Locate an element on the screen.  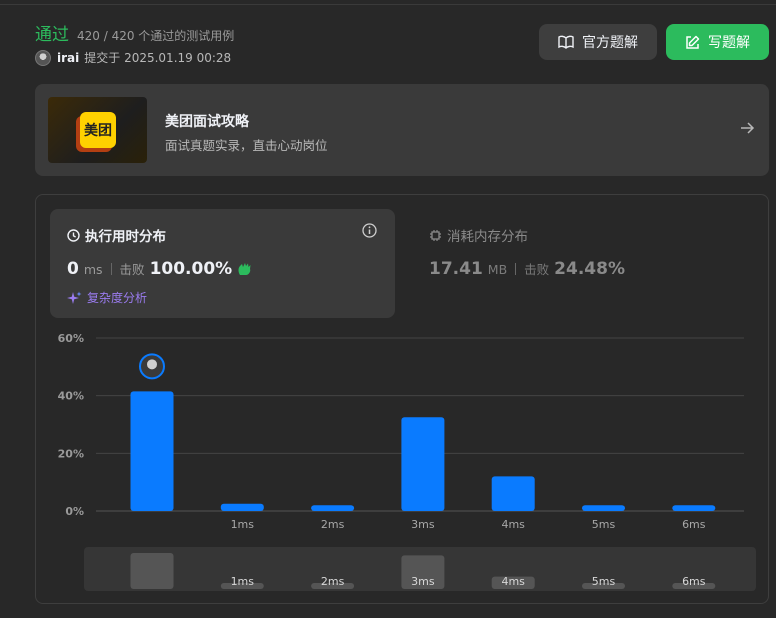
x-tick-label: 6ms is located at coordinates (694, 524).